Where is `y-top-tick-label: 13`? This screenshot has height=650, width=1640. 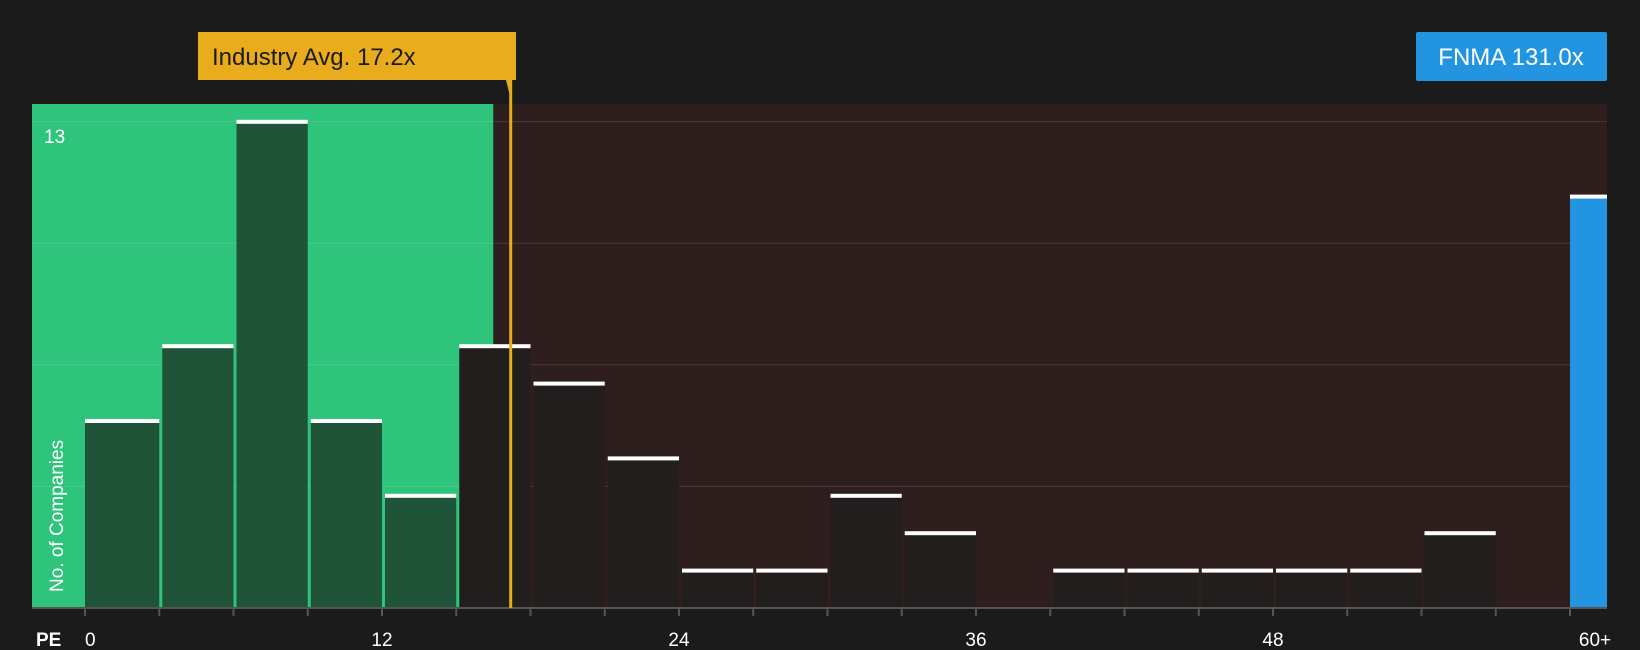 y-top-tick-label: 13 is located at coordinates (54, 137).